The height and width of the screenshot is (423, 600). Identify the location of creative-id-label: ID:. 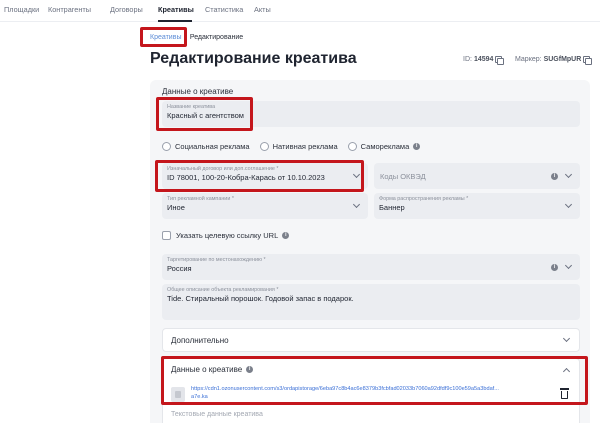
(467, 59).